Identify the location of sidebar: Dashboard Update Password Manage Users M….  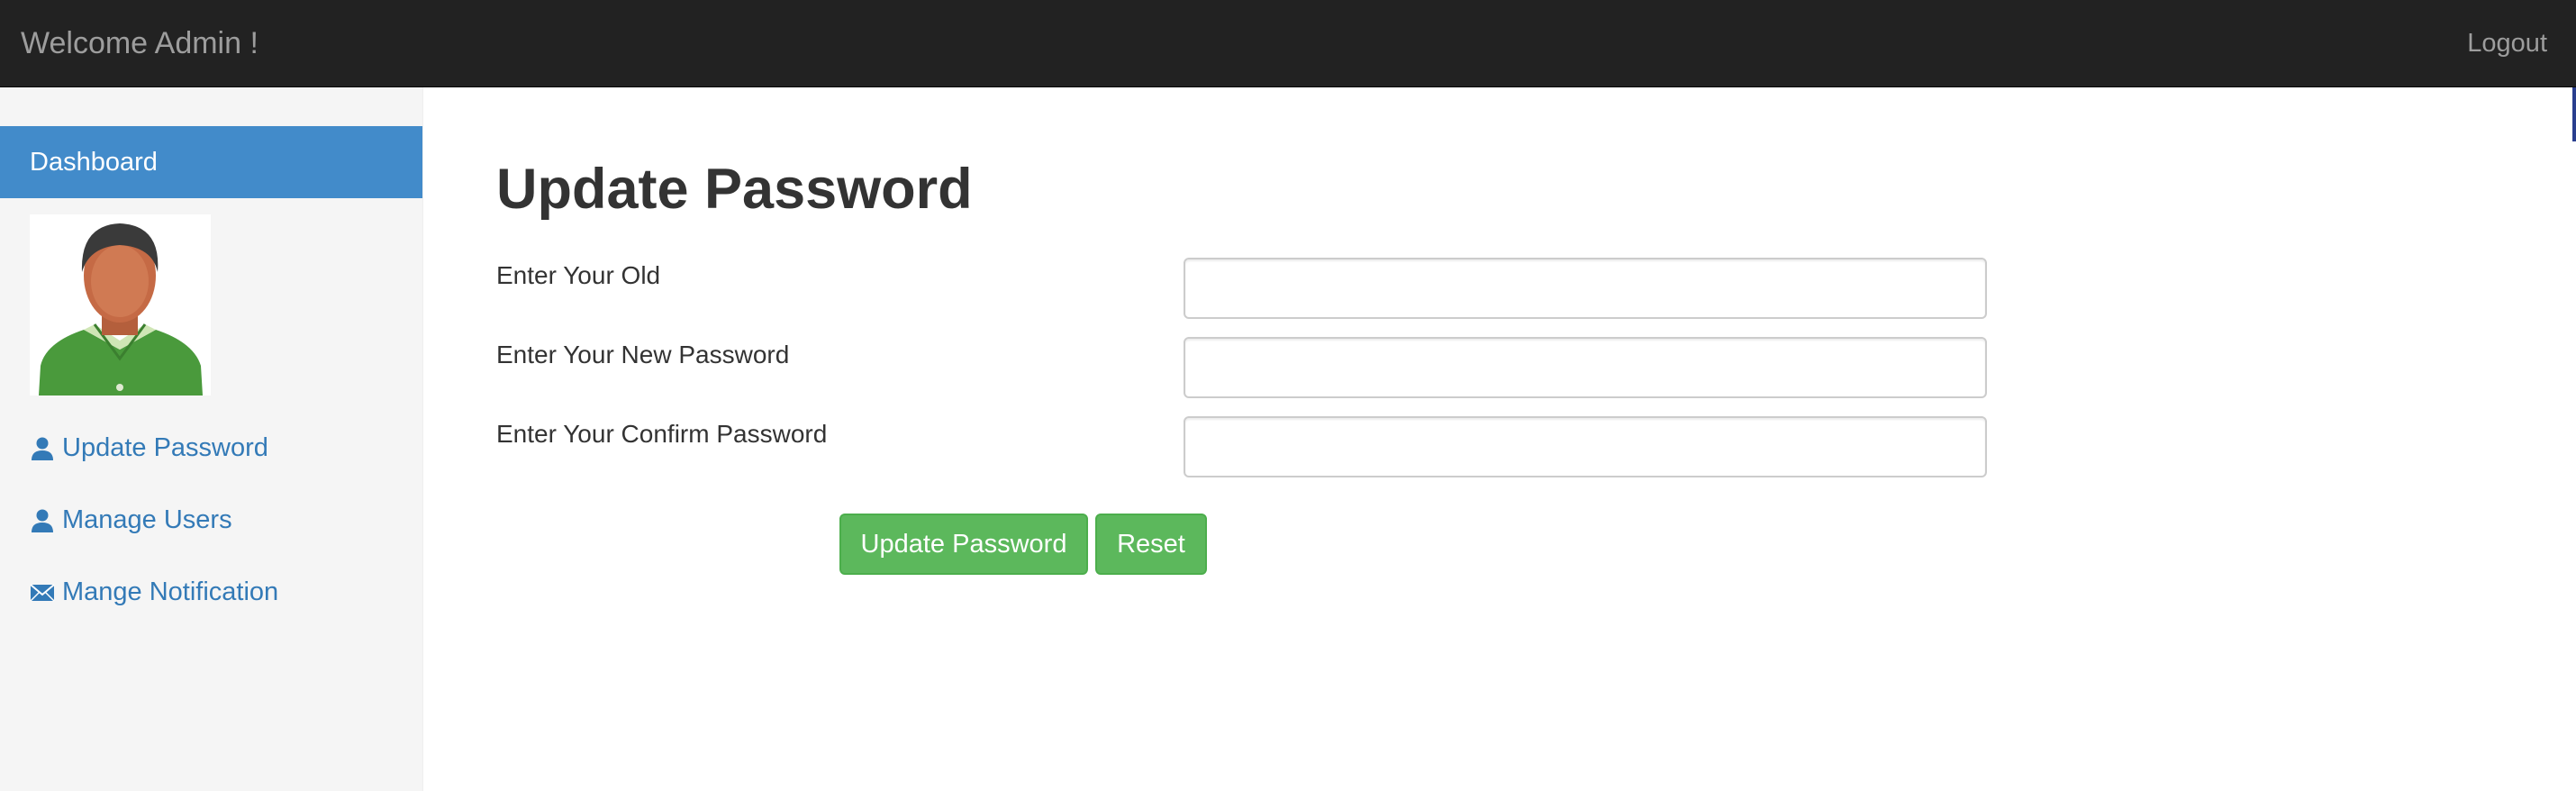
(211, 439).